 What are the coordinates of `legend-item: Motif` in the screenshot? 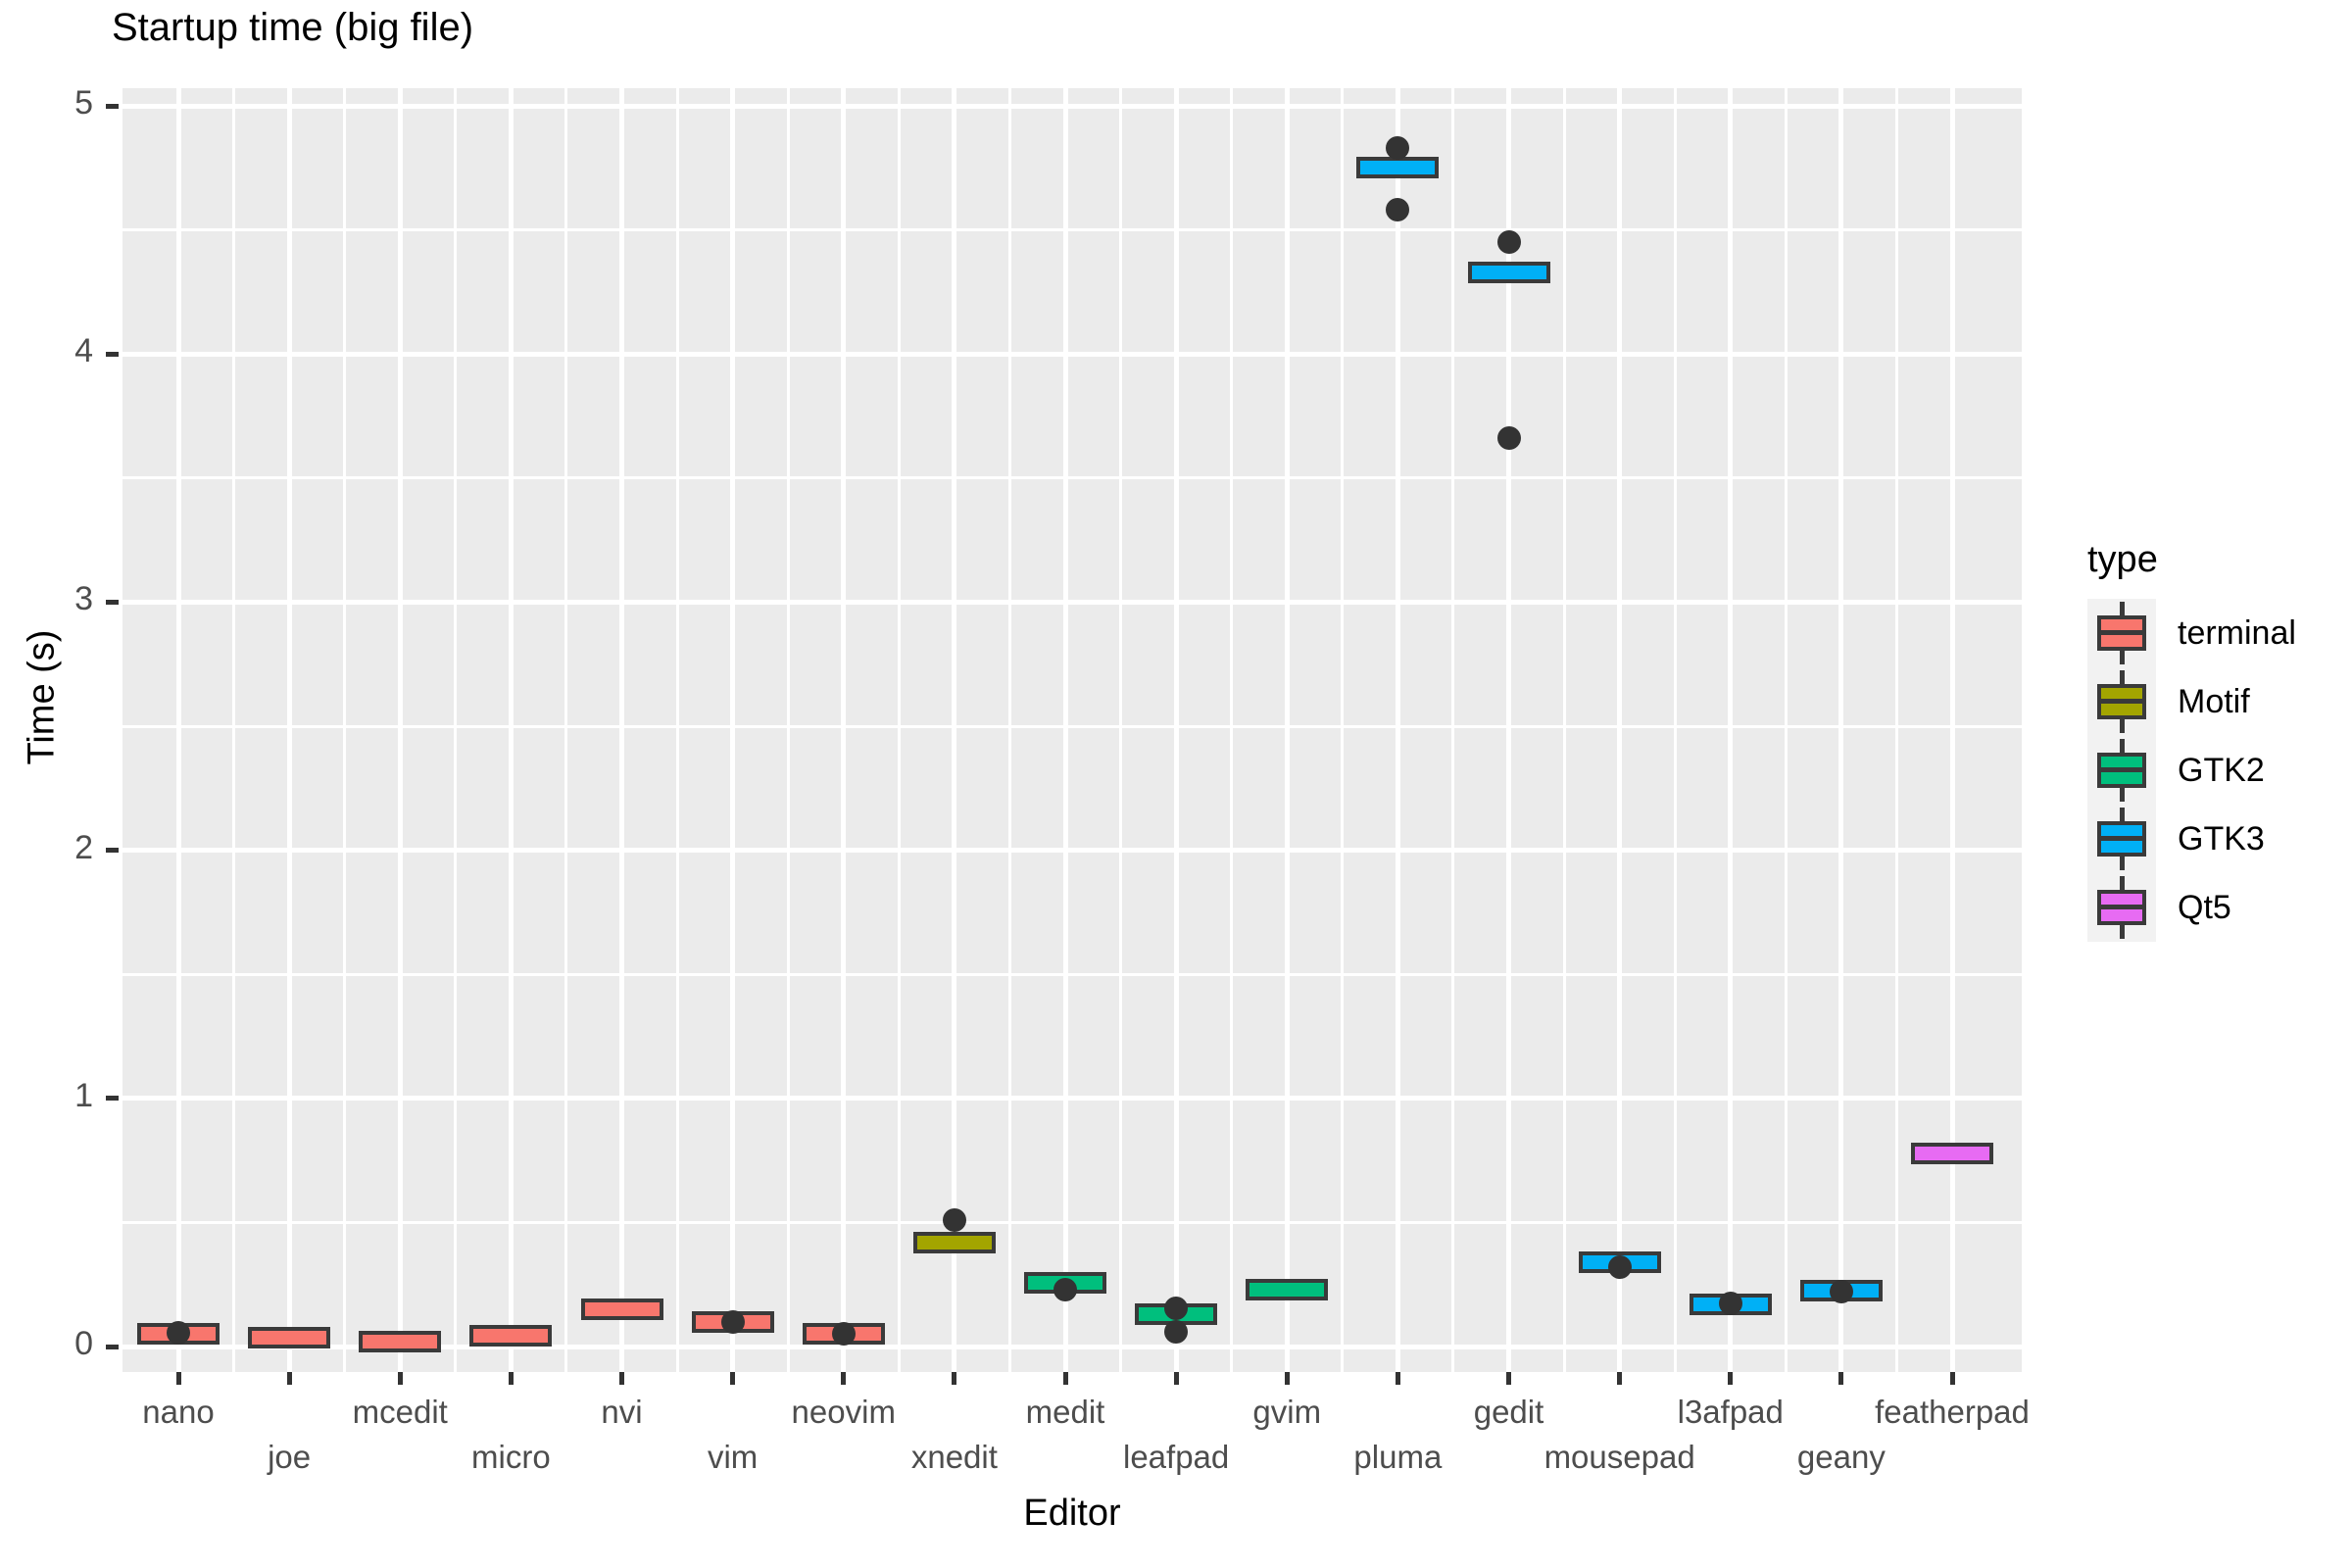 It's located at (2214, 701).